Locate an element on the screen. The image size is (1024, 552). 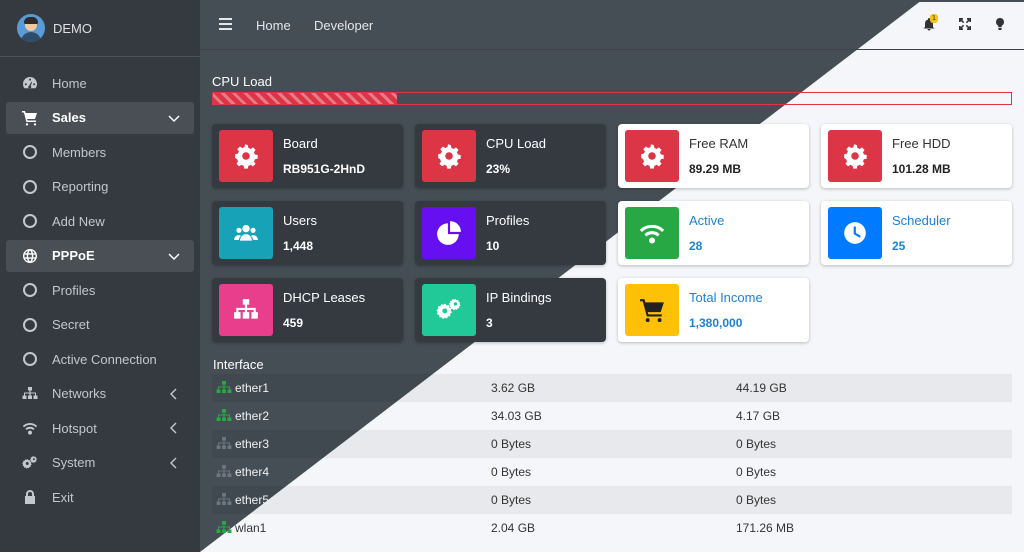
card-active: Active 28 is located at coordinates (713, 233).